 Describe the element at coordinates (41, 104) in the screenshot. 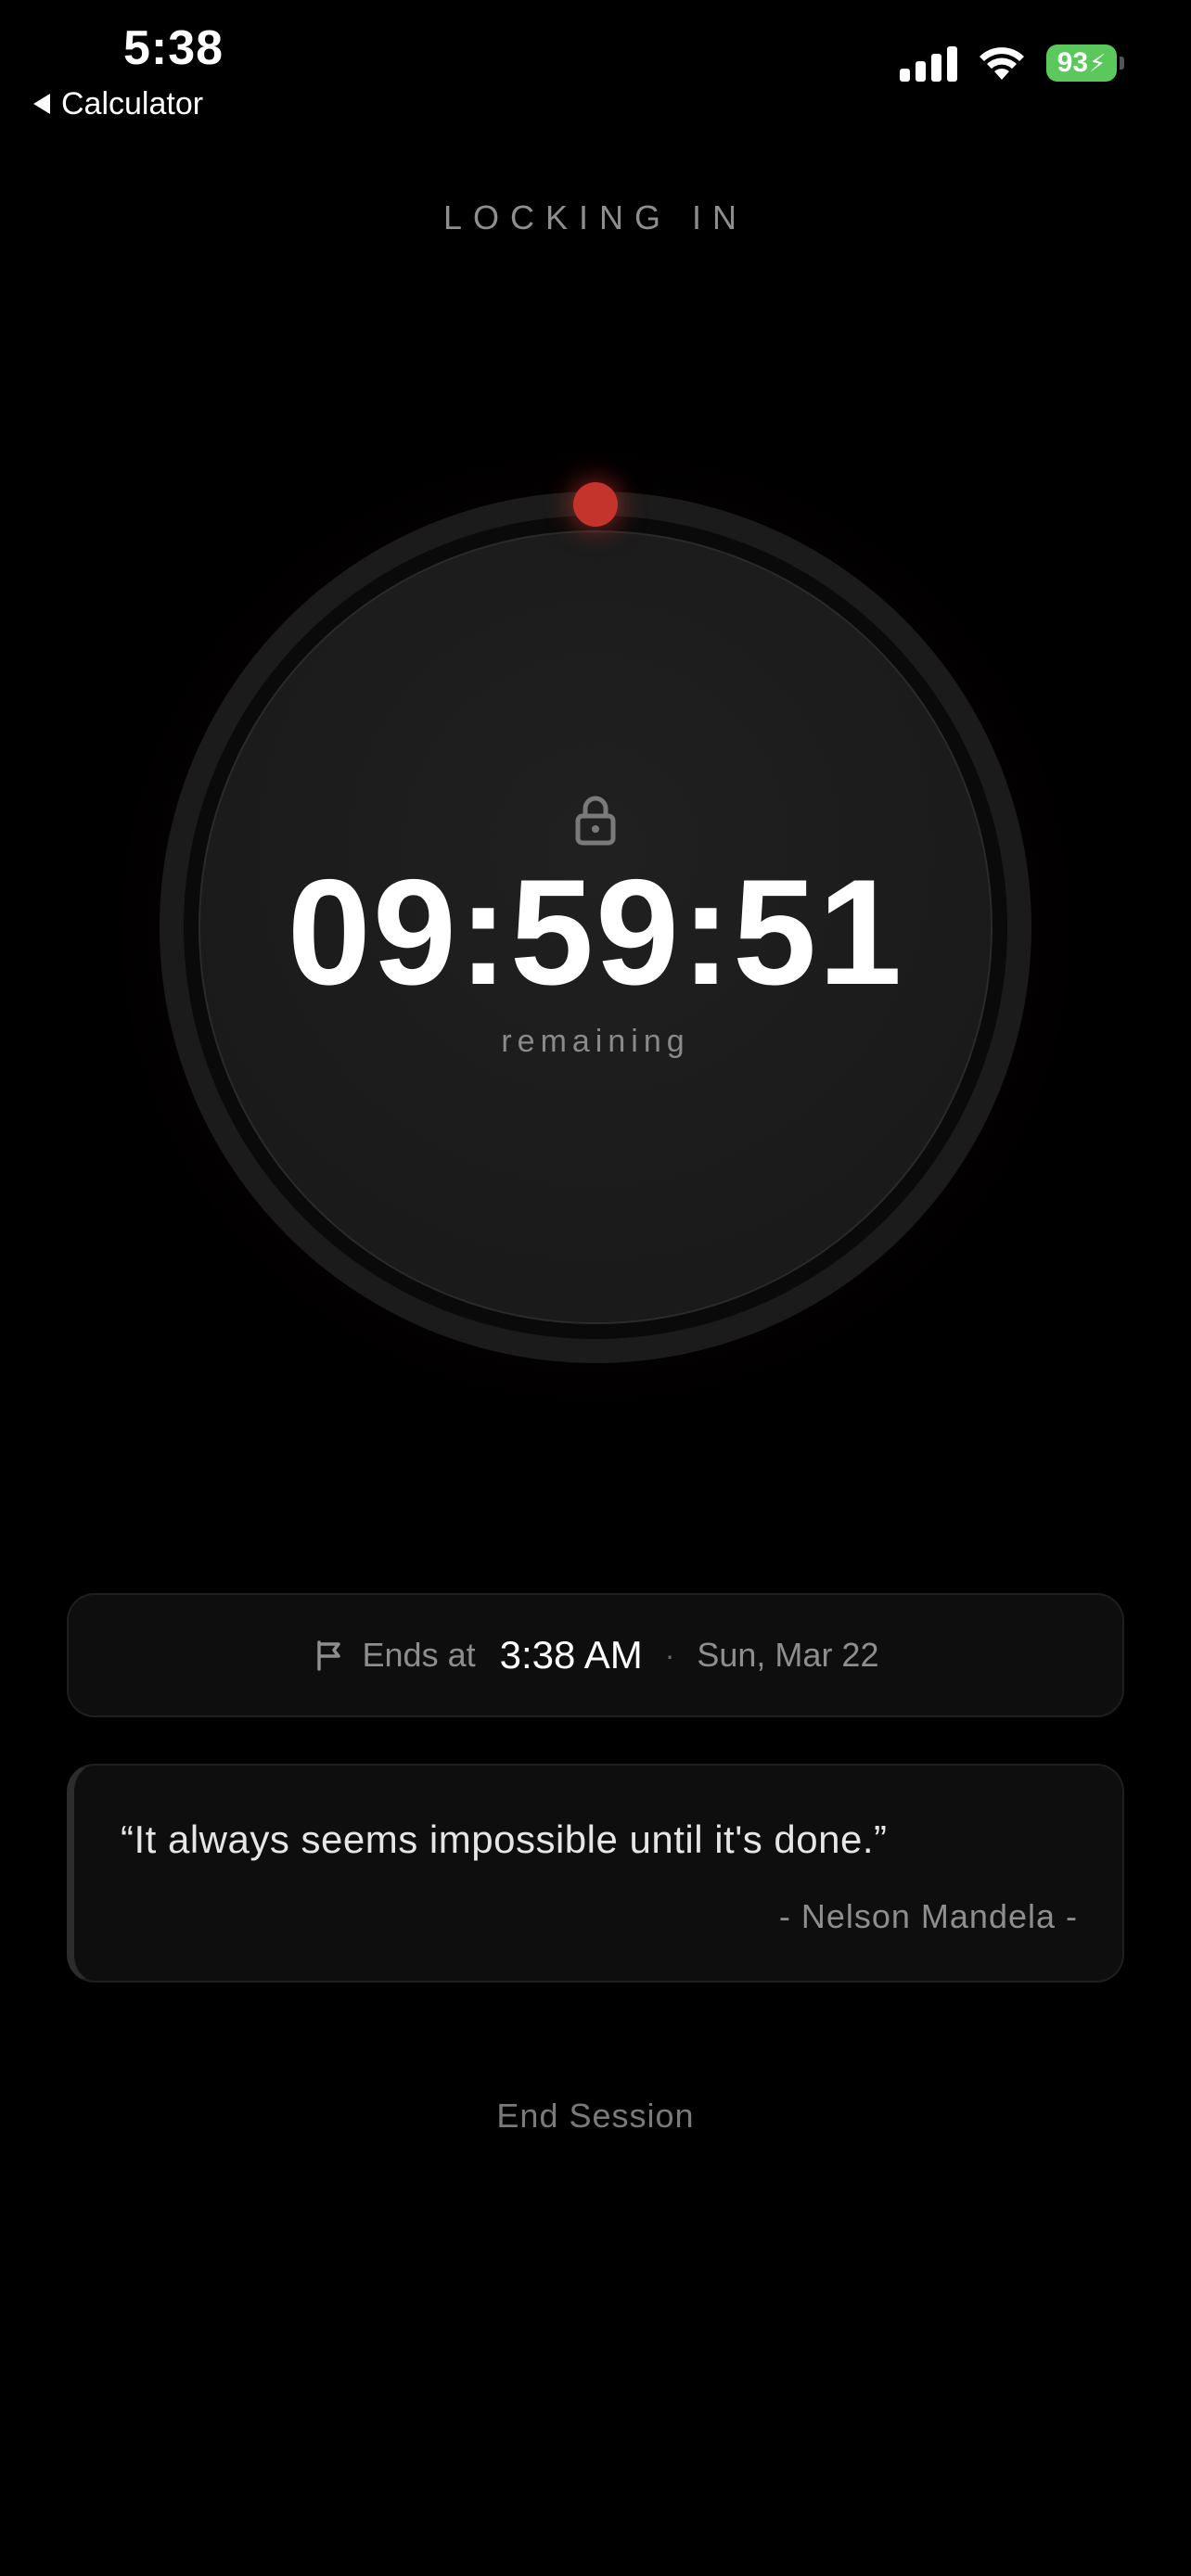

I see `back-arrow-icon` at that location.